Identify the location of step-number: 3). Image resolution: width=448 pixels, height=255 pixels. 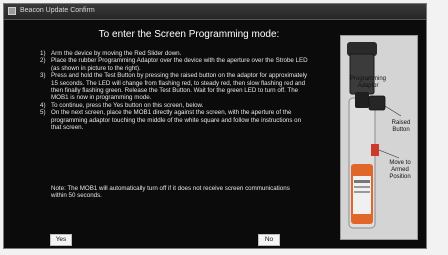
(43, 76).